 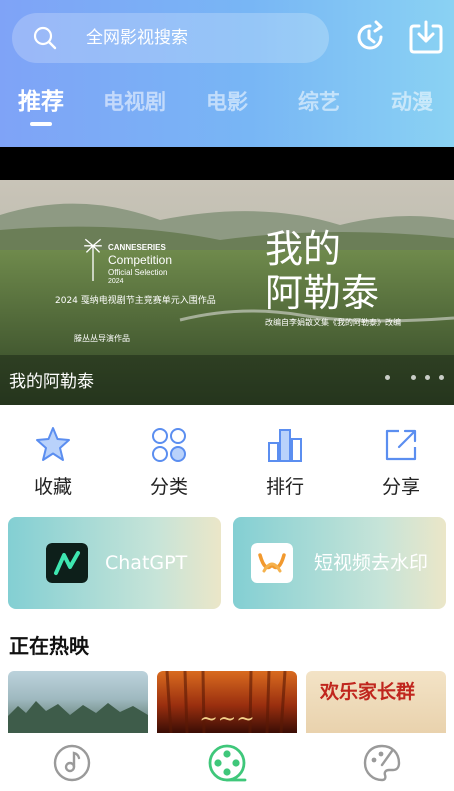 I want to click on promo-watermark-label: 短视频去水印, so click(x=371, y=563).